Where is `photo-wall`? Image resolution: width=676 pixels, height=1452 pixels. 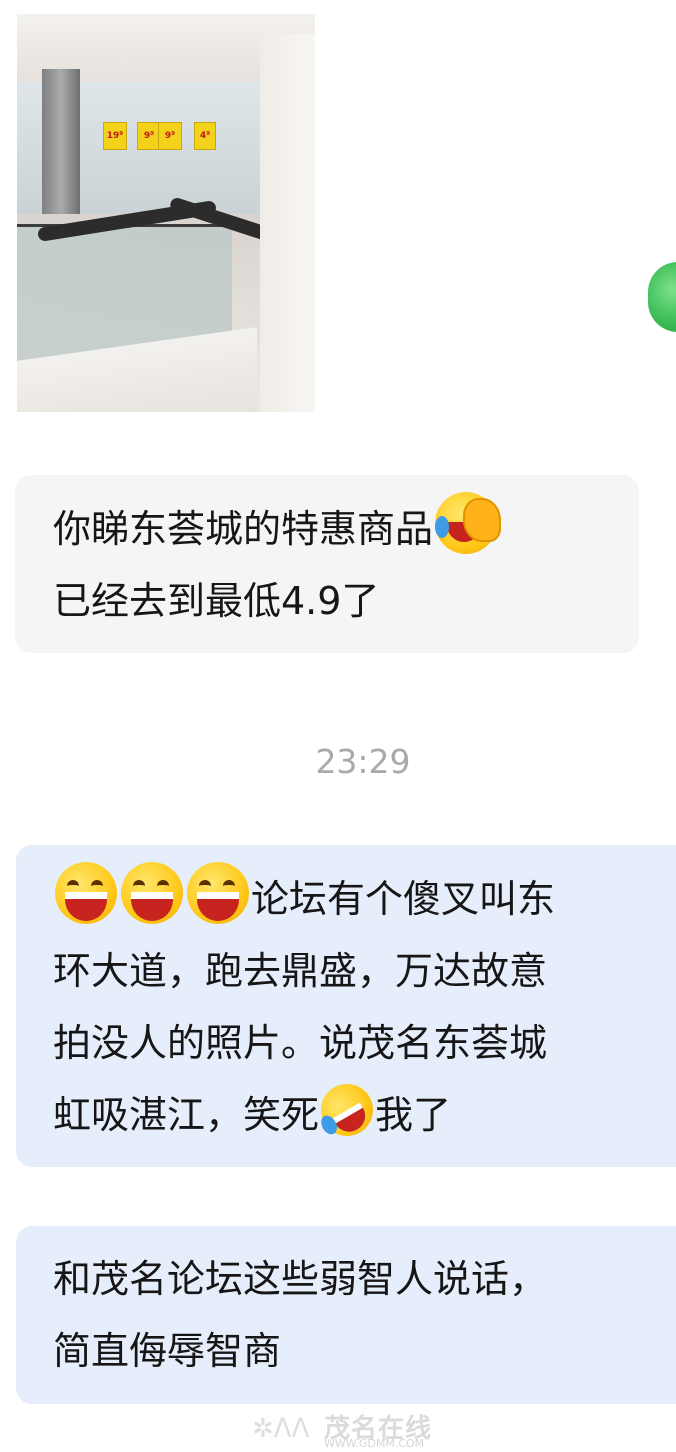 photo-wall is located at coordinates (287, 223).